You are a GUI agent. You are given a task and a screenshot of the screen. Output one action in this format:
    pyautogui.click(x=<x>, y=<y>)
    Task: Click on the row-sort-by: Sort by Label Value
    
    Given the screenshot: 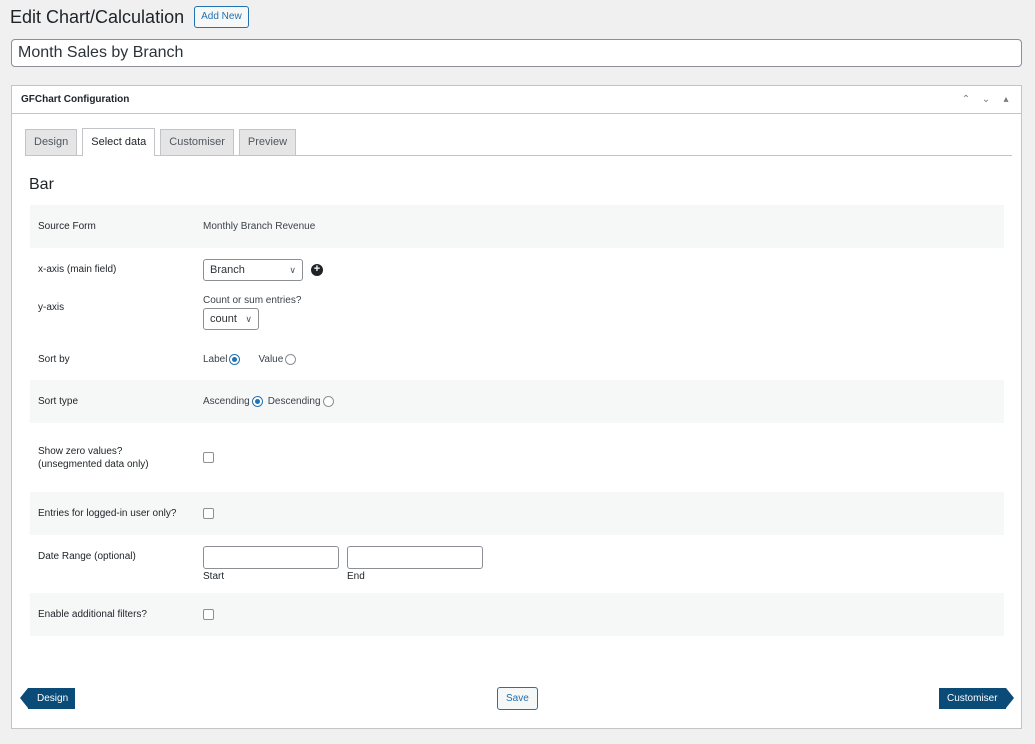 What is the action you would take?
    pyautogui.click(x=517, y=359)
    